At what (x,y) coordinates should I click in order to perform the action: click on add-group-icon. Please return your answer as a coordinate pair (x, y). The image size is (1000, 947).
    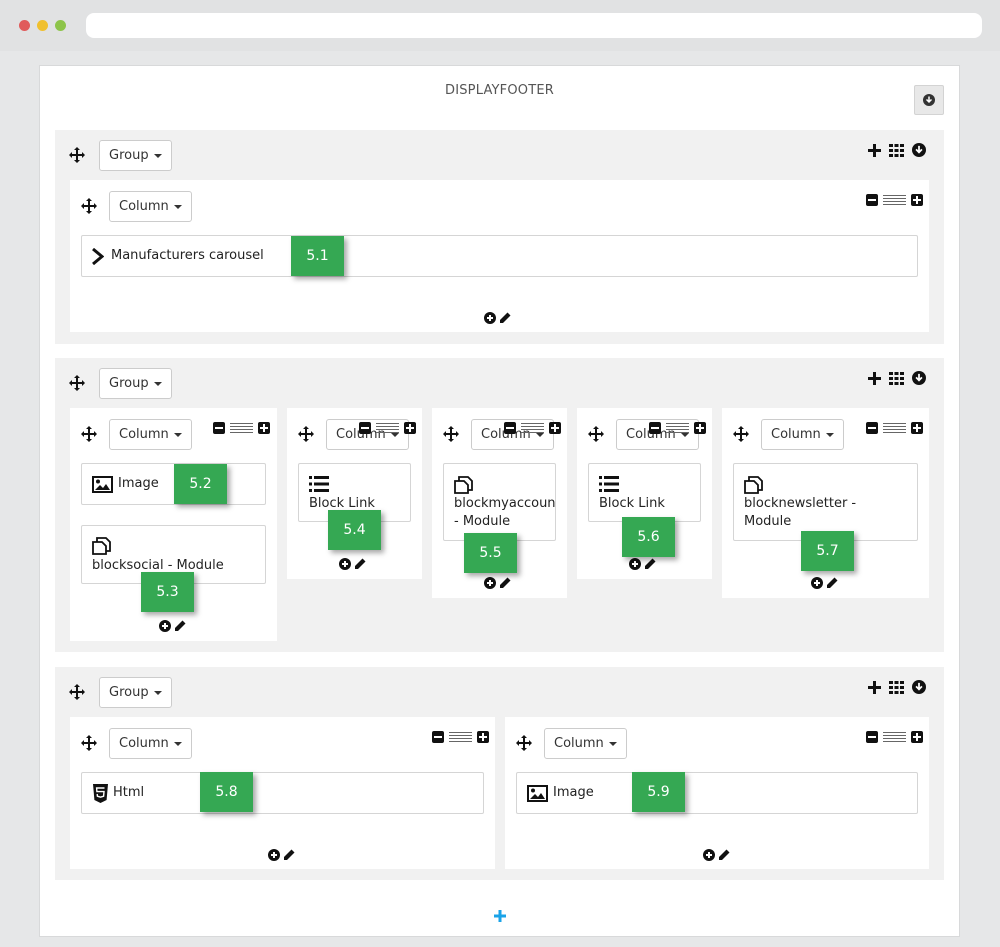
    Looking at the image, I should click on (500, 916).